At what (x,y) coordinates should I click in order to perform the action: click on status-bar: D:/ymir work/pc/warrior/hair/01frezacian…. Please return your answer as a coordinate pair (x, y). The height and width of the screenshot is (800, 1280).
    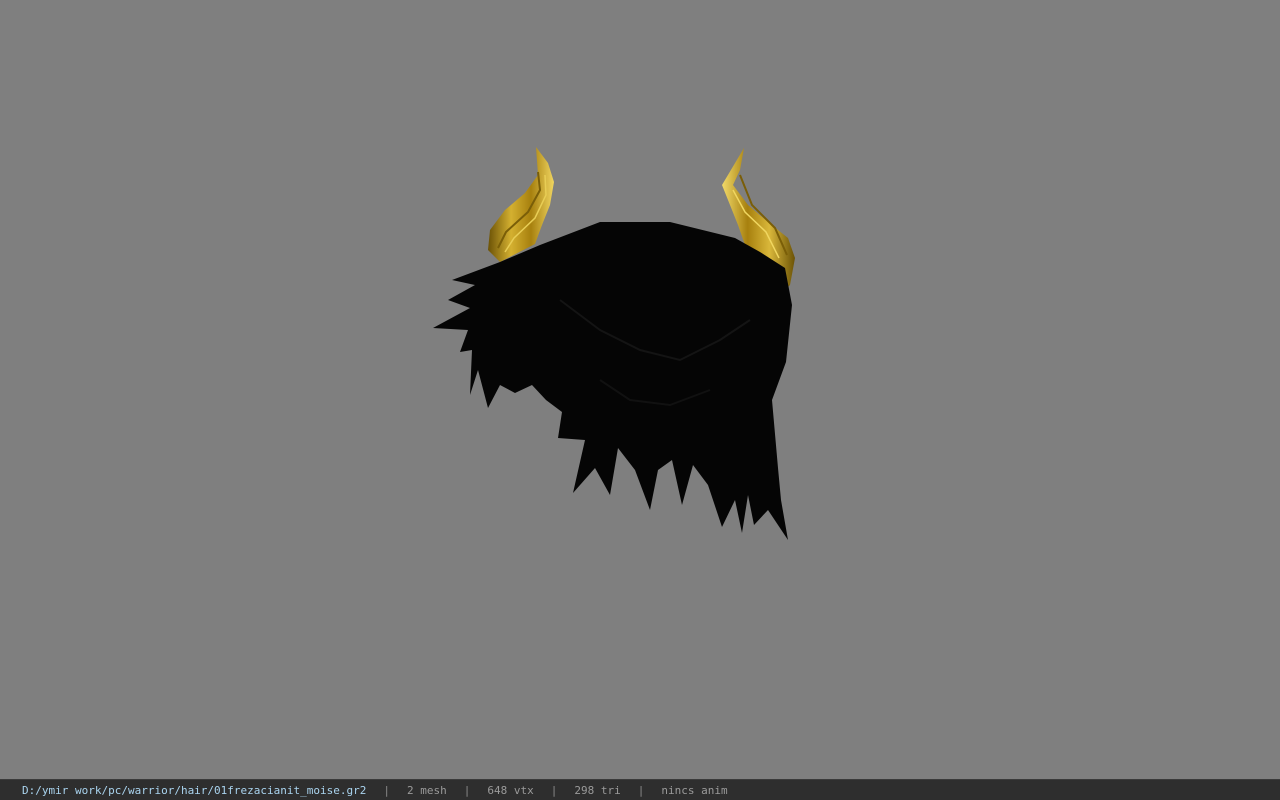
    Looking at the image, I should click on (640, 789).